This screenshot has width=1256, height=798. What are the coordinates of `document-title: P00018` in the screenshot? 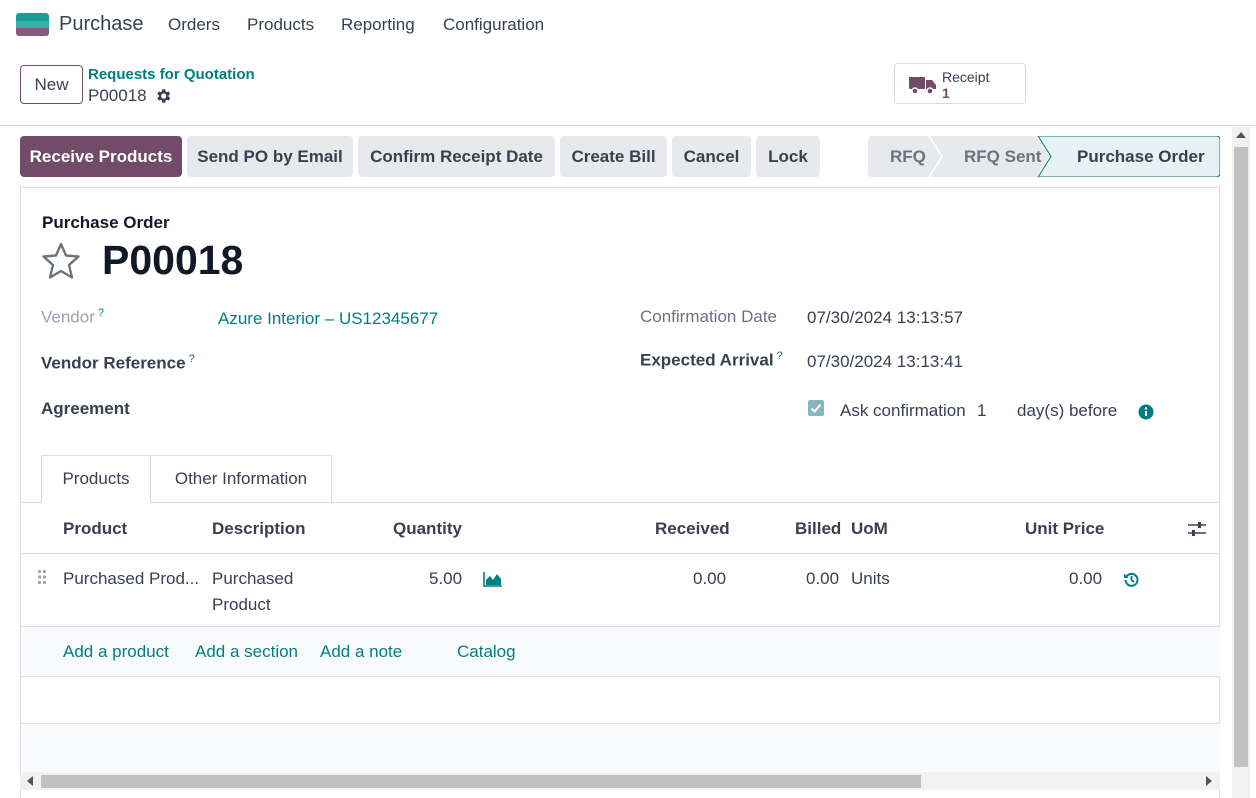 It's located at (173, 260).